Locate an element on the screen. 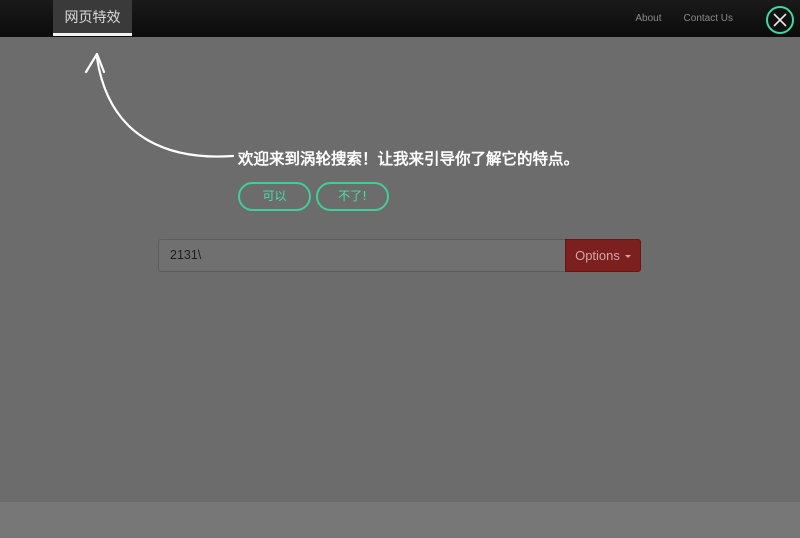 The image size is (800, 538). options-dropdown-button: Options is located at coordinates (603, 255).